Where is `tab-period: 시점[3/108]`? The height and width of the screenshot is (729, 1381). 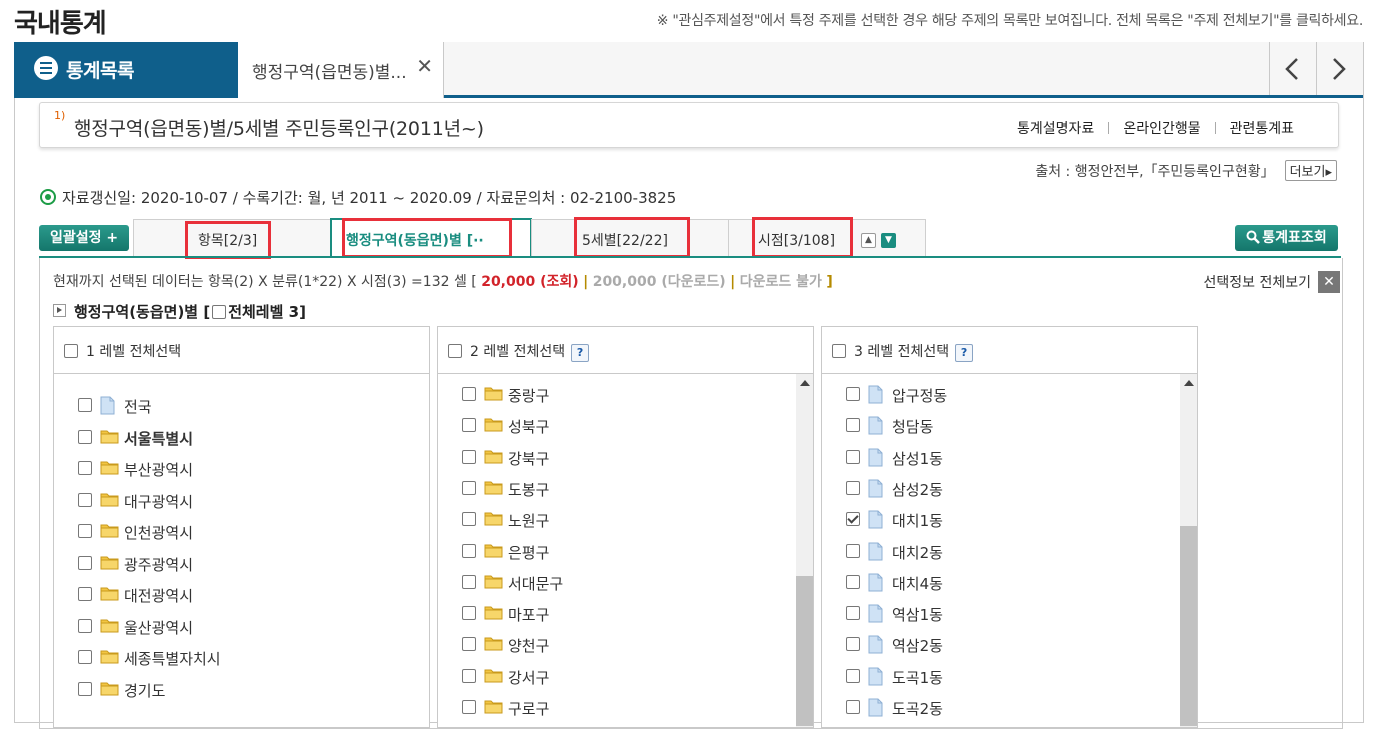 tab-period: 시점[3/108] is located at coordinates (827, 237).